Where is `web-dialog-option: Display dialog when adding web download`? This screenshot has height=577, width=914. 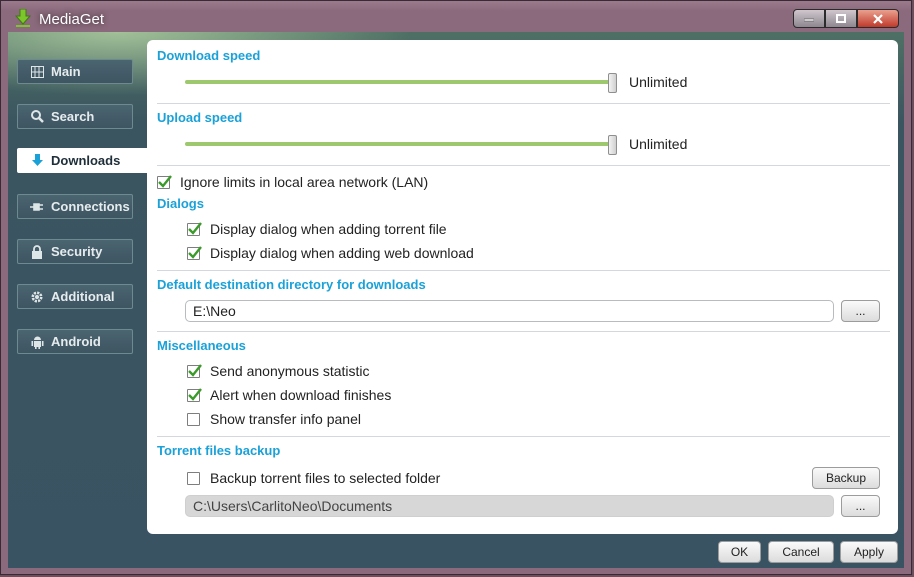 web-dialog-option: Display dialog when adding web download is located at coordinates (330, 253).